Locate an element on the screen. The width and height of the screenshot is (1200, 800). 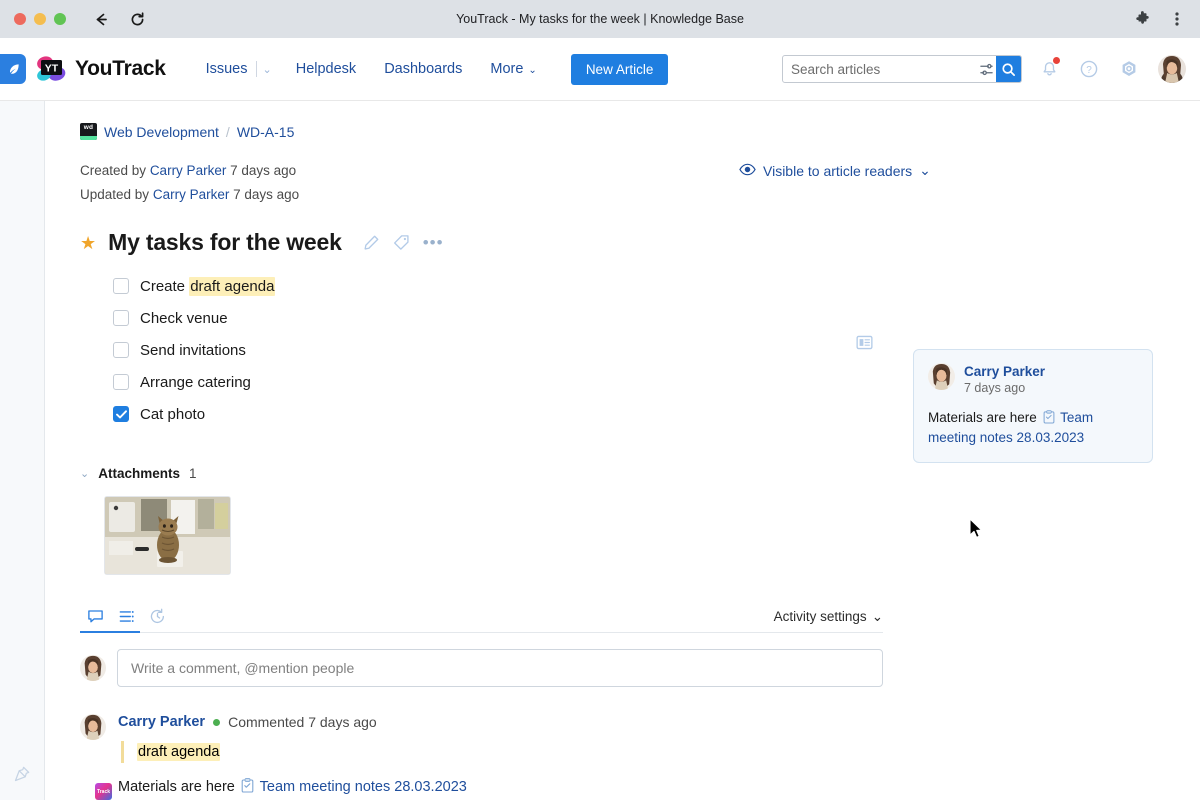
pencil-icon is located at coordinates (371, 242).